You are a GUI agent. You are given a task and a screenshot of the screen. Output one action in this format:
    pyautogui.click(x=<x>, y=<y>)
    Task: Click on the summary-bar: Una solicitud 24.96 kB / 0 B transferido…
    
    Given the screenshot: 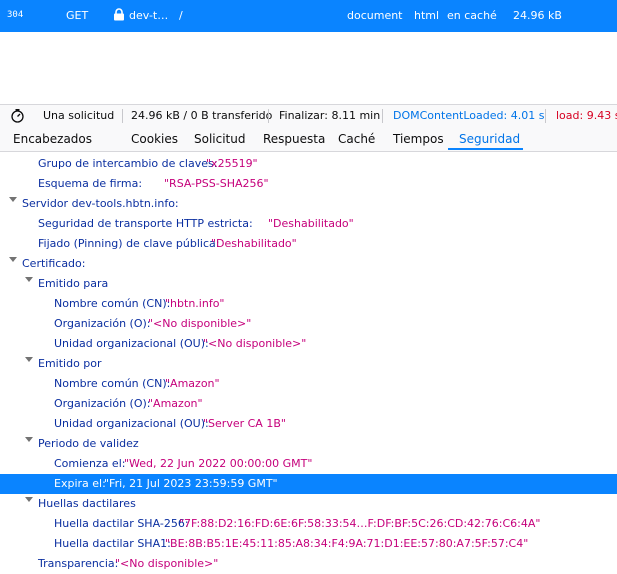 What is the action you would take?
    pyautogui.click(x=308, y=116)
    